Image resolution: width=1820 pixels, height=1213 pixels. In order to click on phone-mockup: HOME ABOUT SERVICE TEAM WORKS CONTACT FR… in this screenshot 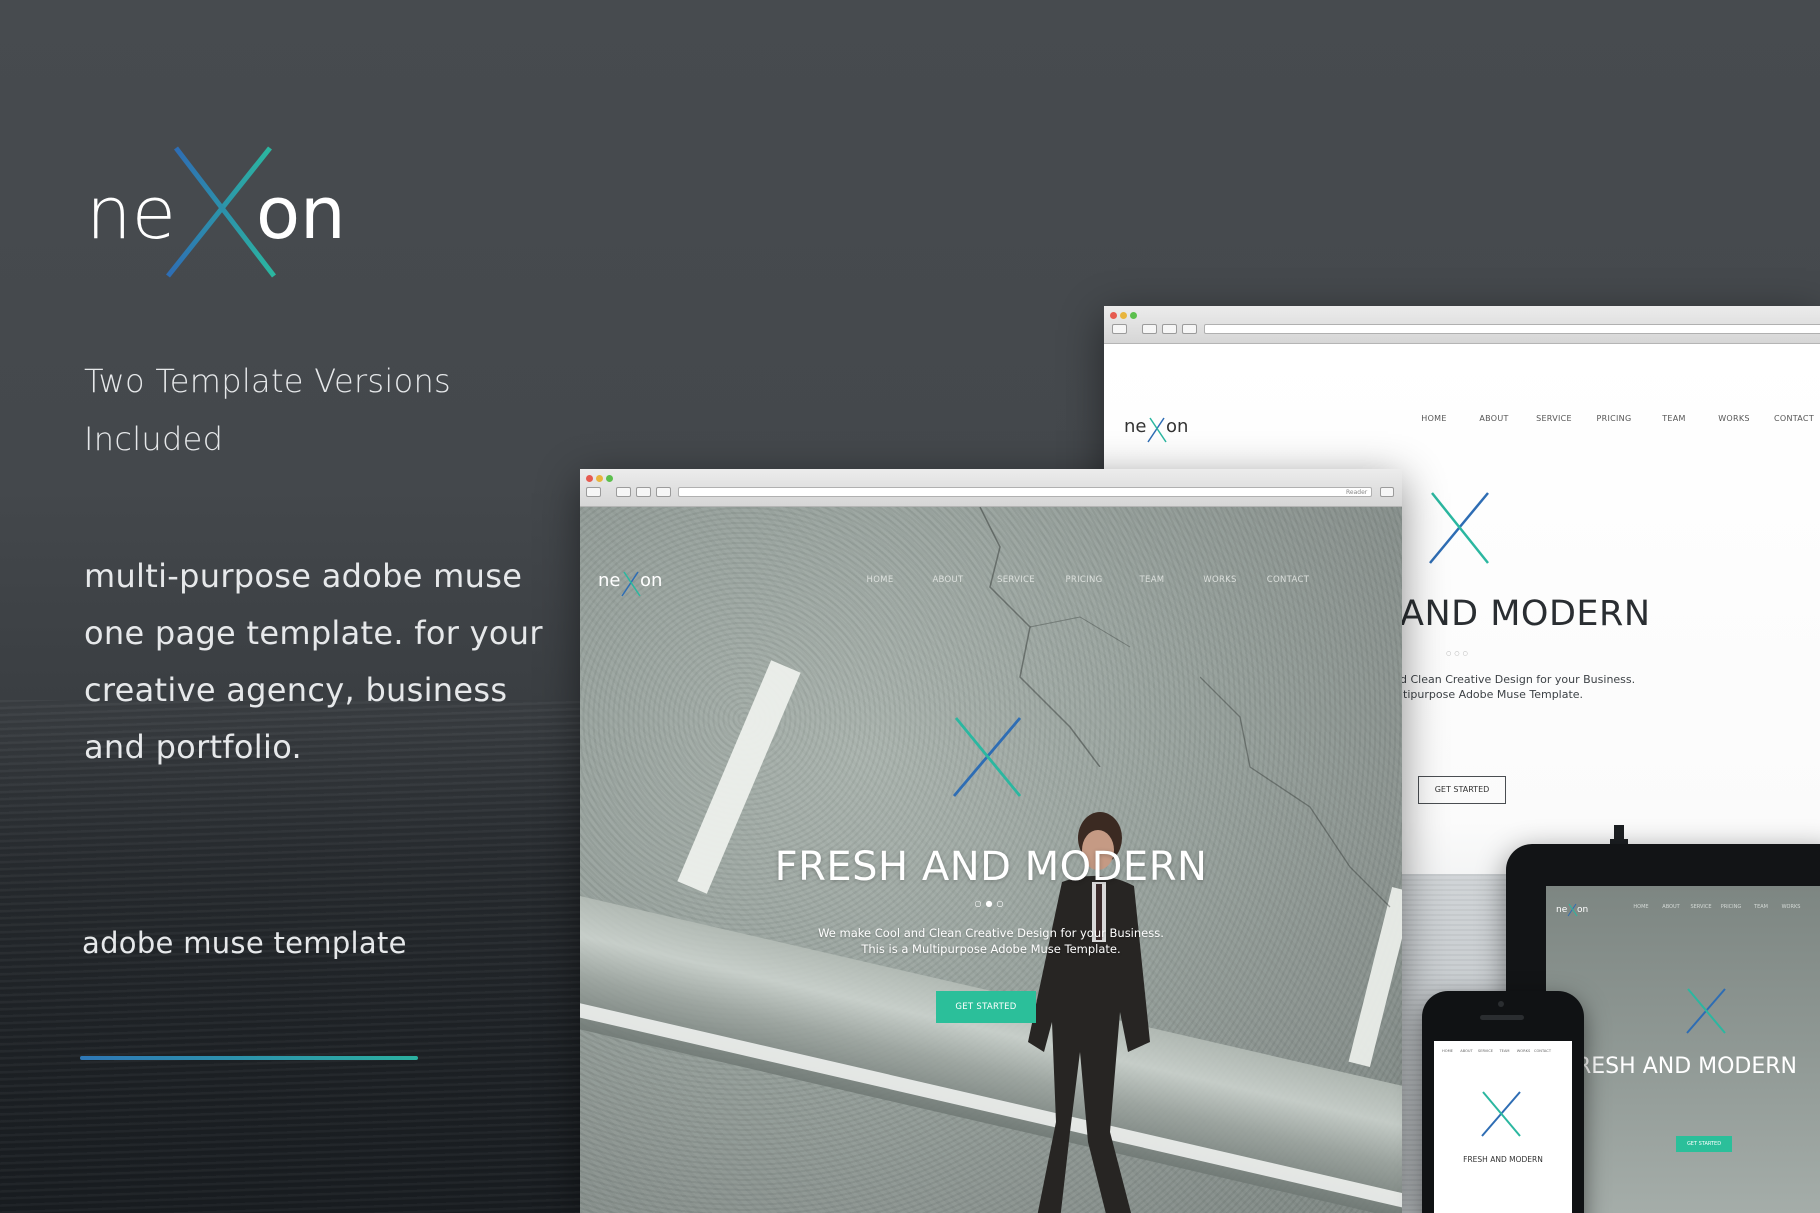, I will do `click(1503, 1102)`.